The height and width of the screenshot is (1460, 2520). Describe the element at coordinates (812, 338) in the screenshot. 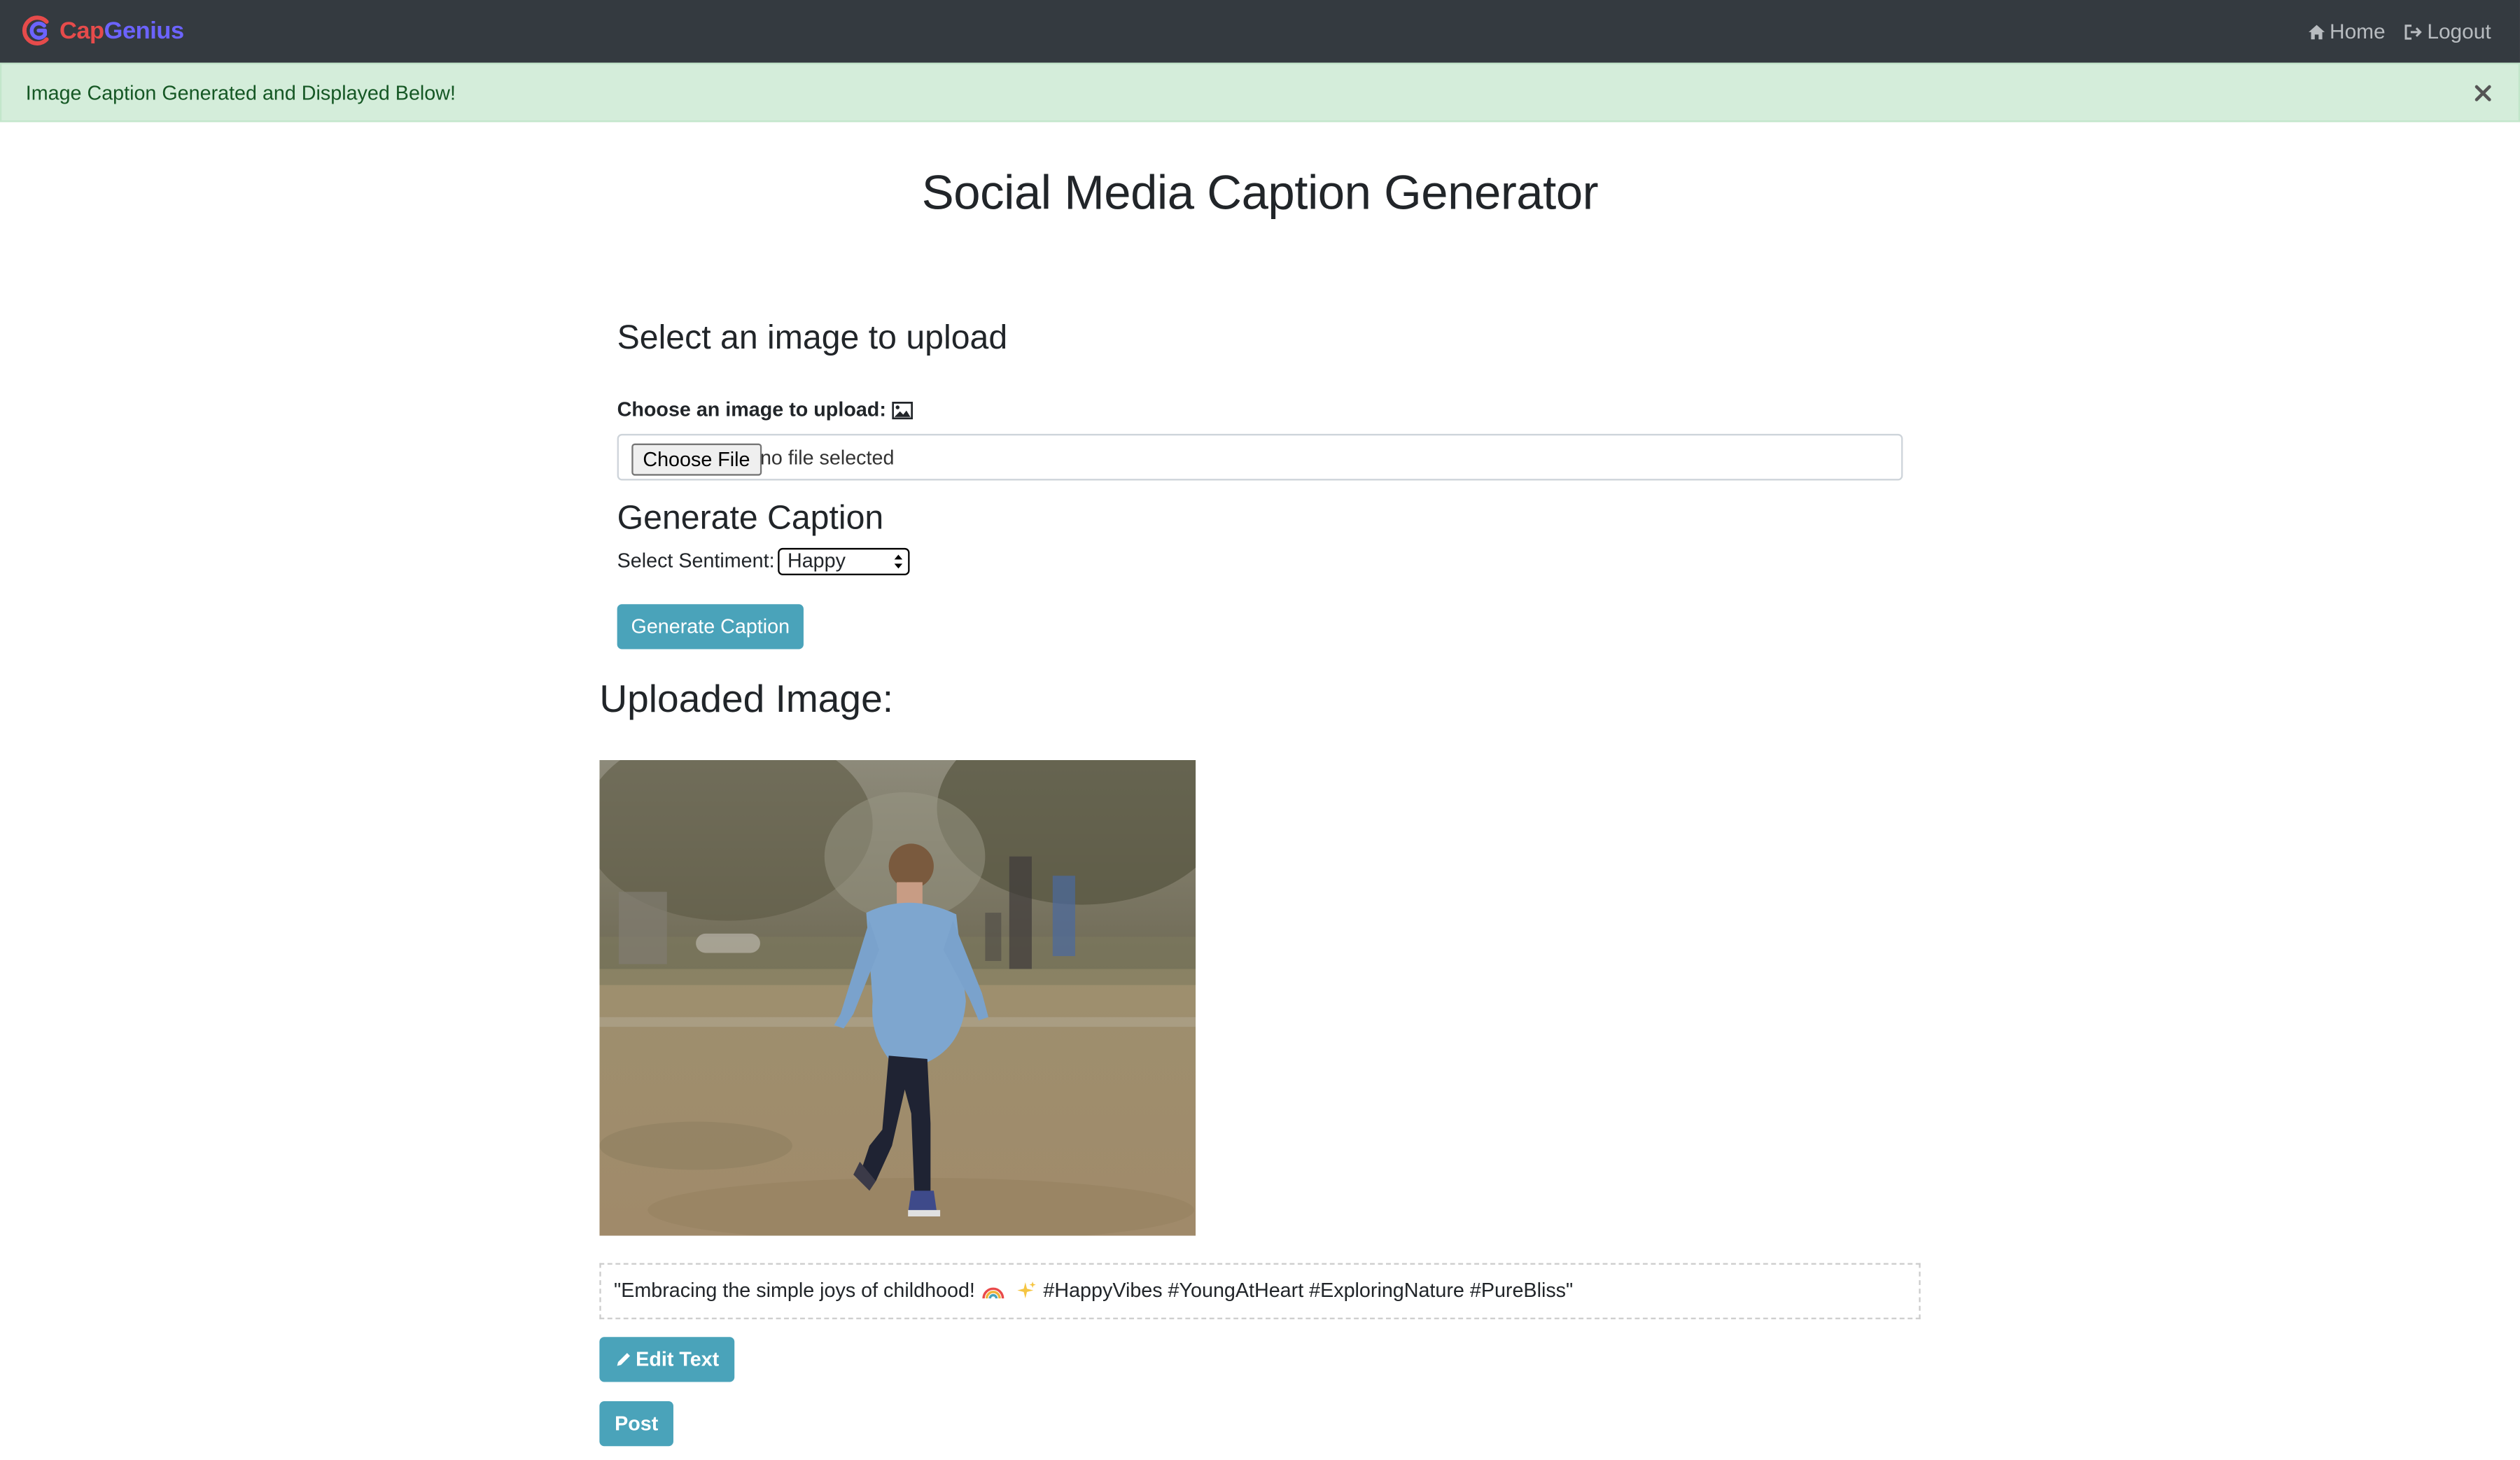

I see `upload-section-heading: Select an image to upload` at that location.